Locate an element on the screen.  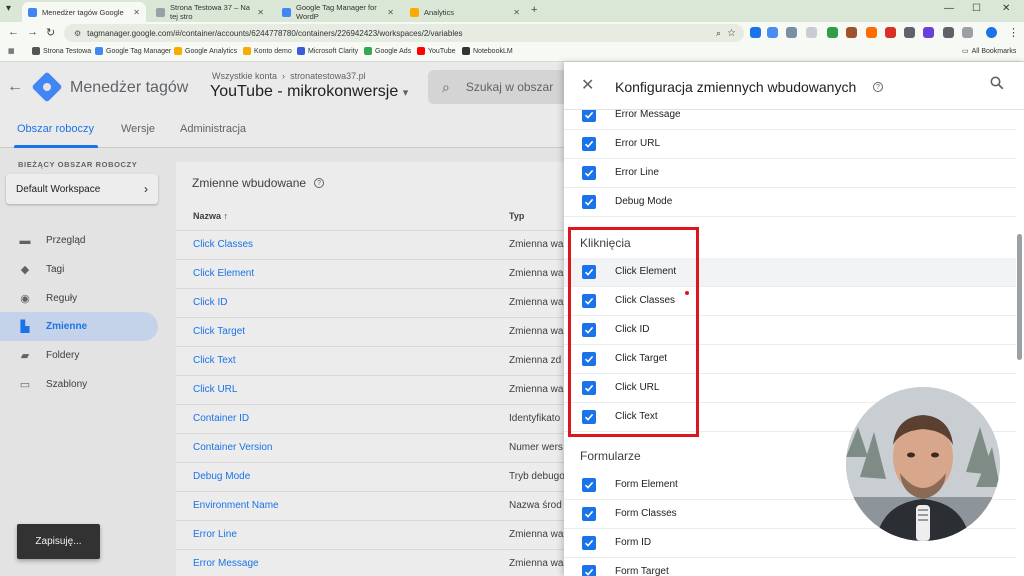
panel-scrollbar-thumb is located at coordinates (1019, 297).